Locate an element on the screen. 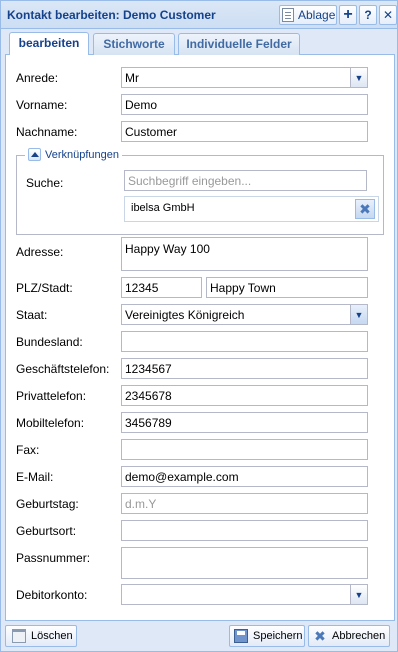 The image size is (398, 652). save-label: Speichern is located at coordinates (278, 636).